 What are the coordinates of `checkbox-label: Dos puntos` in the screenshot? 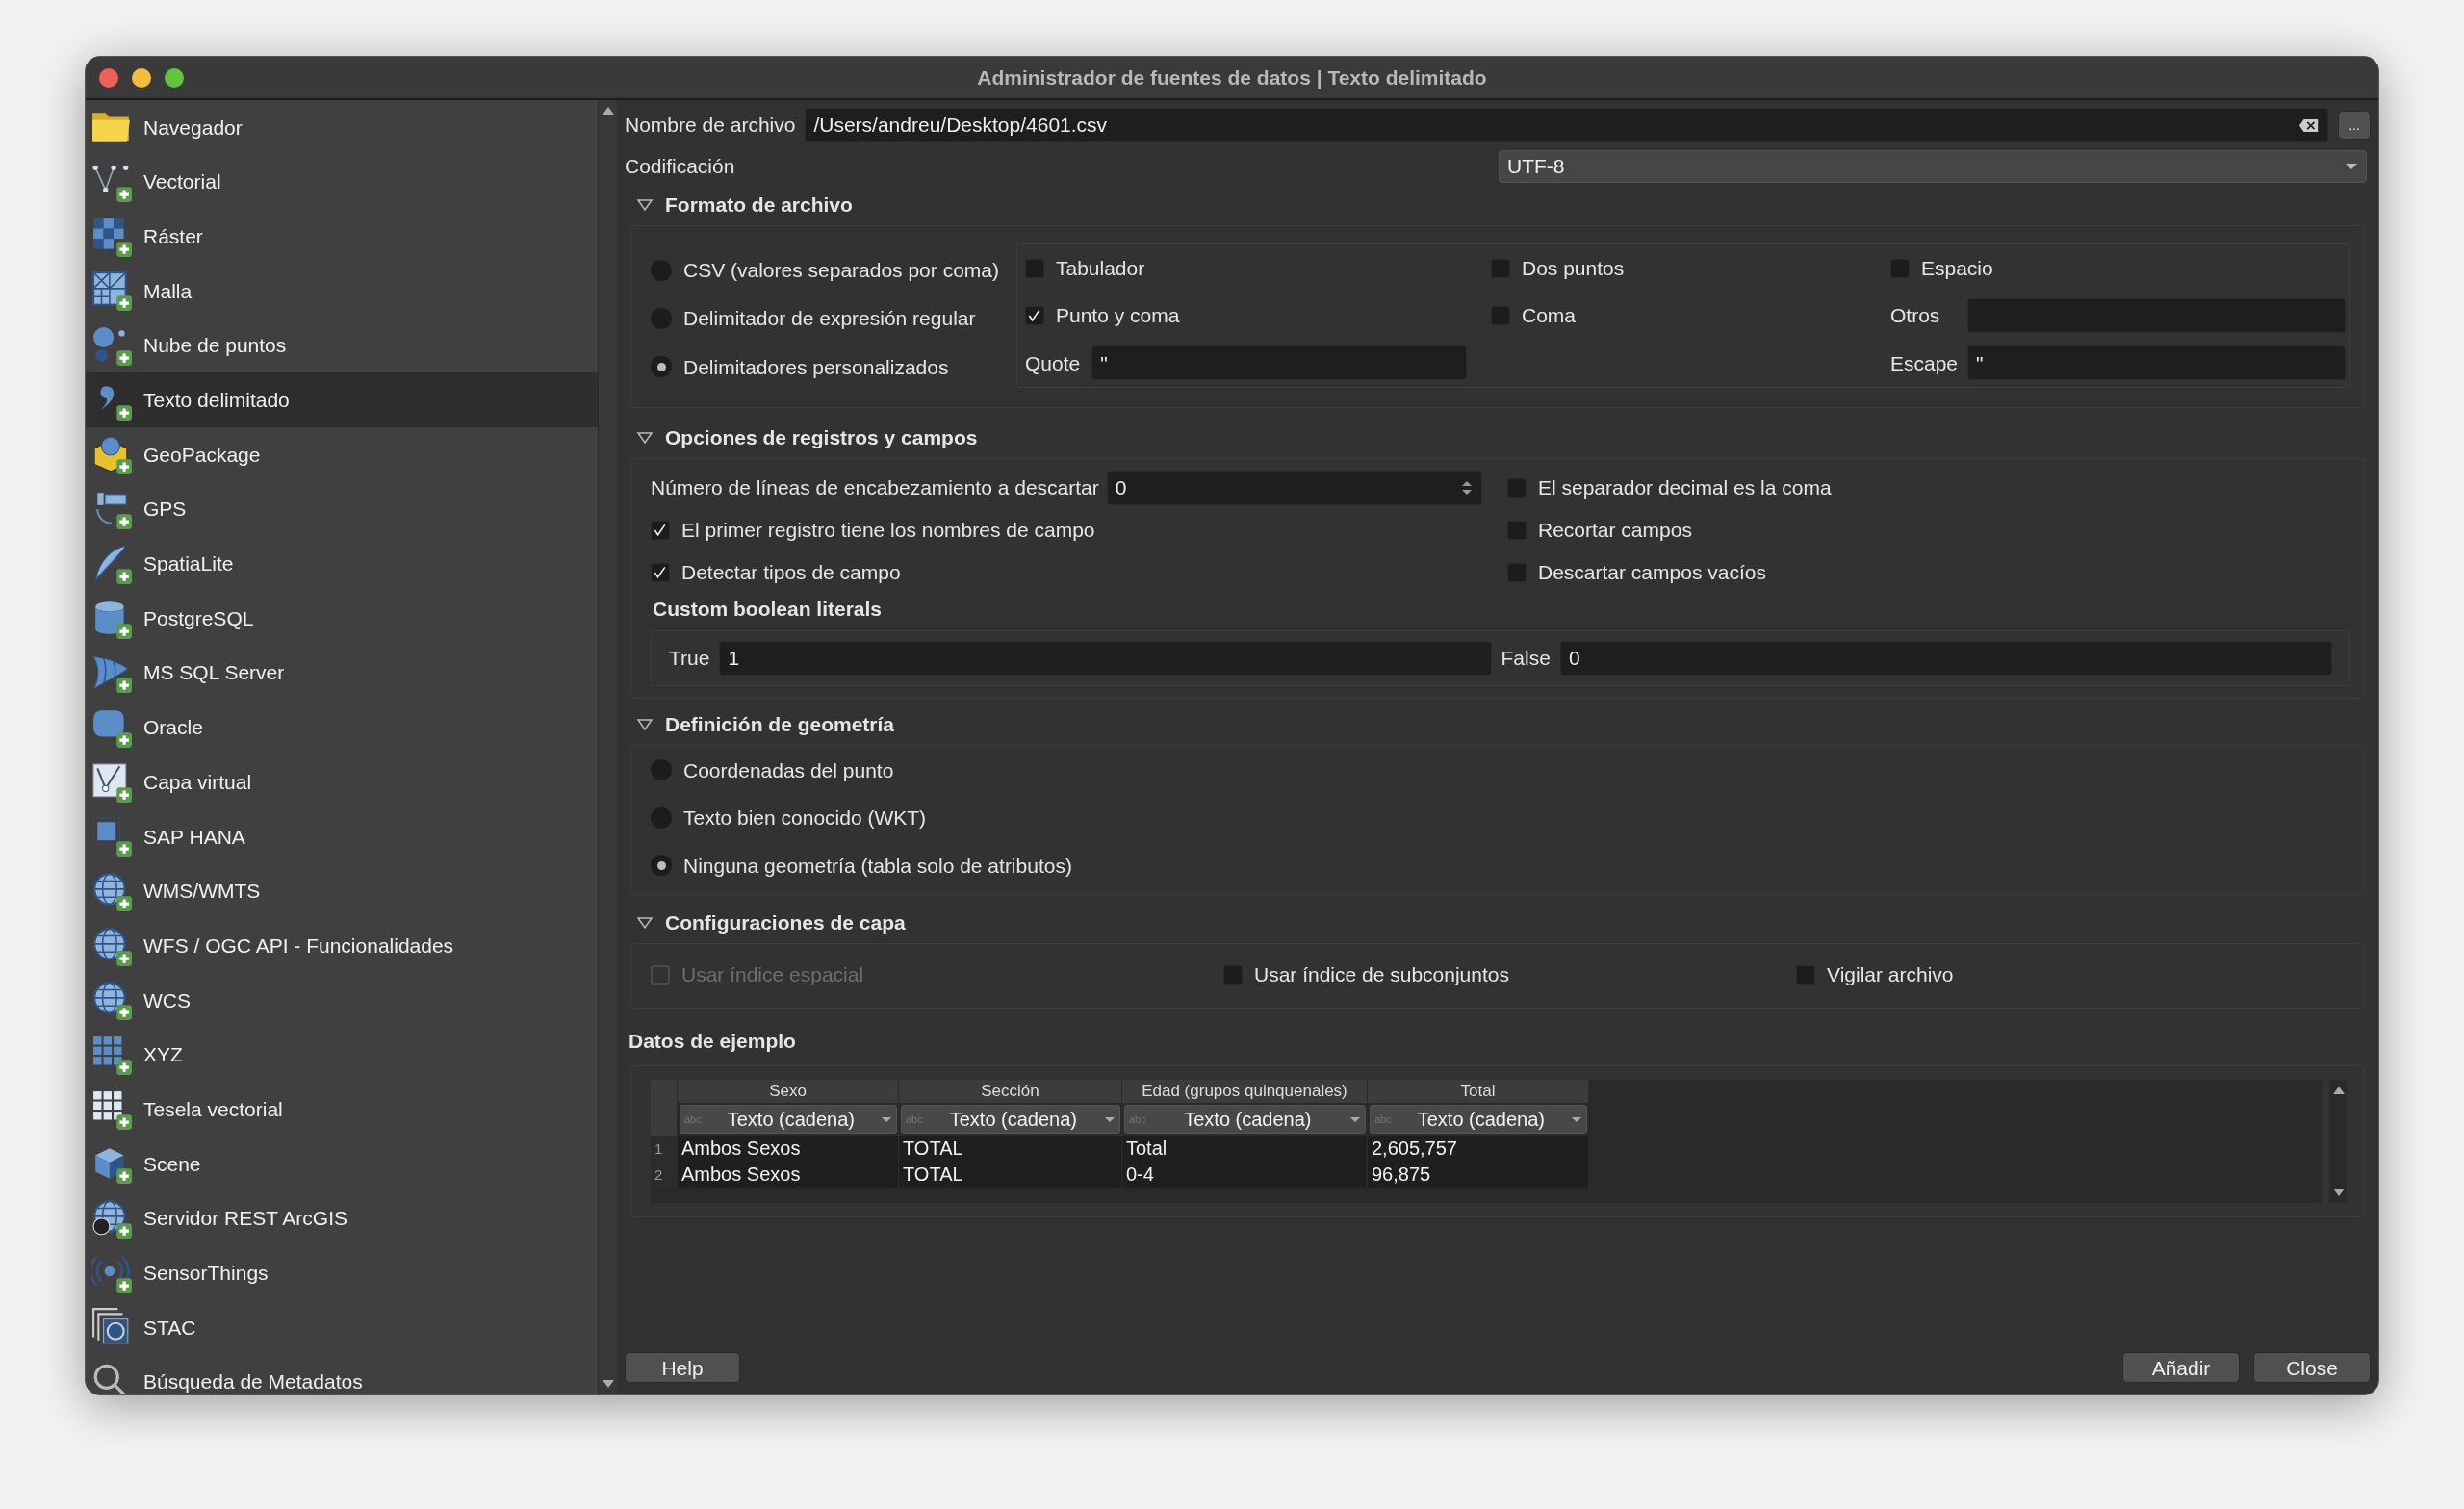 It's located at (1573, 268).